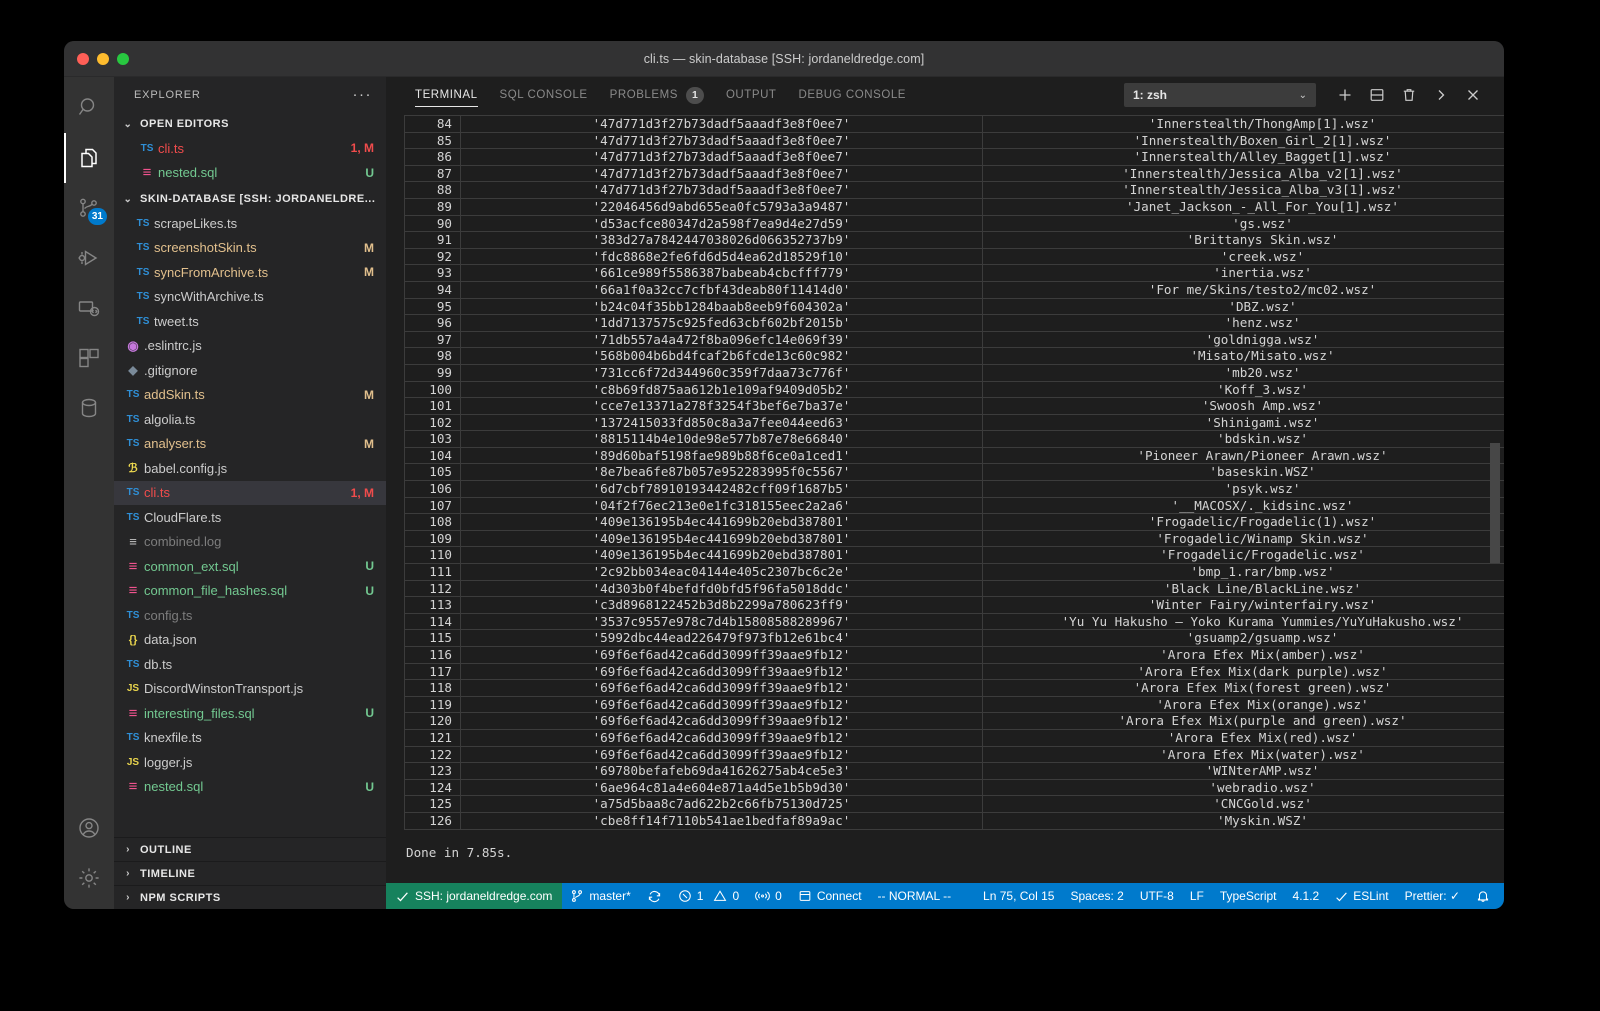 This screenshot has width=1600, height=1011. Describe the element at coordinates (89, 408) in the screenshot. I see `database-icon` at that location.